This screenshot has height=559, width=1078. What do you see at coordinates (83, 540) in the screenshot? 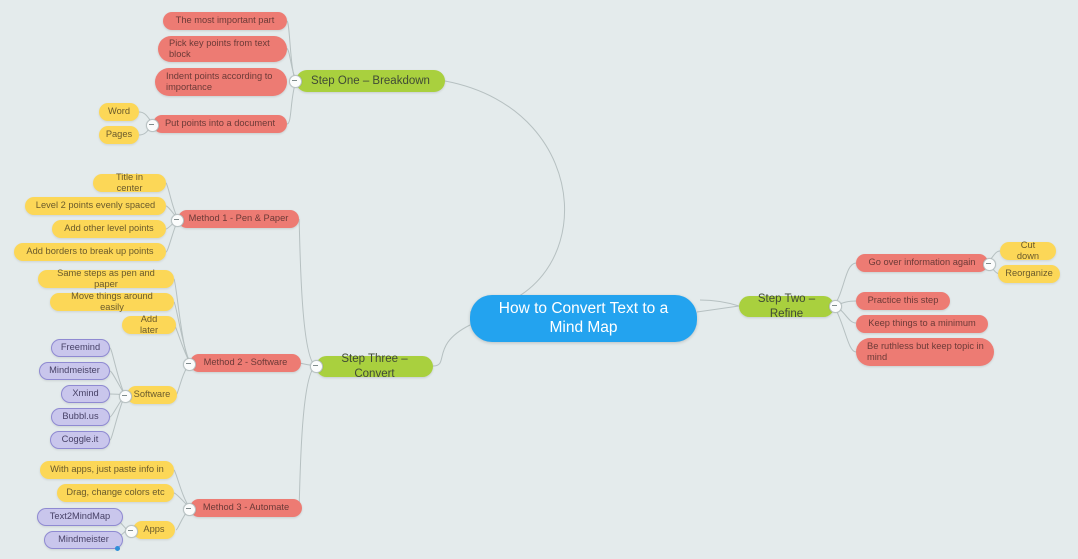
I see `node-mindmeister-apps: Mindmeister` at bounding box center [83, 540].